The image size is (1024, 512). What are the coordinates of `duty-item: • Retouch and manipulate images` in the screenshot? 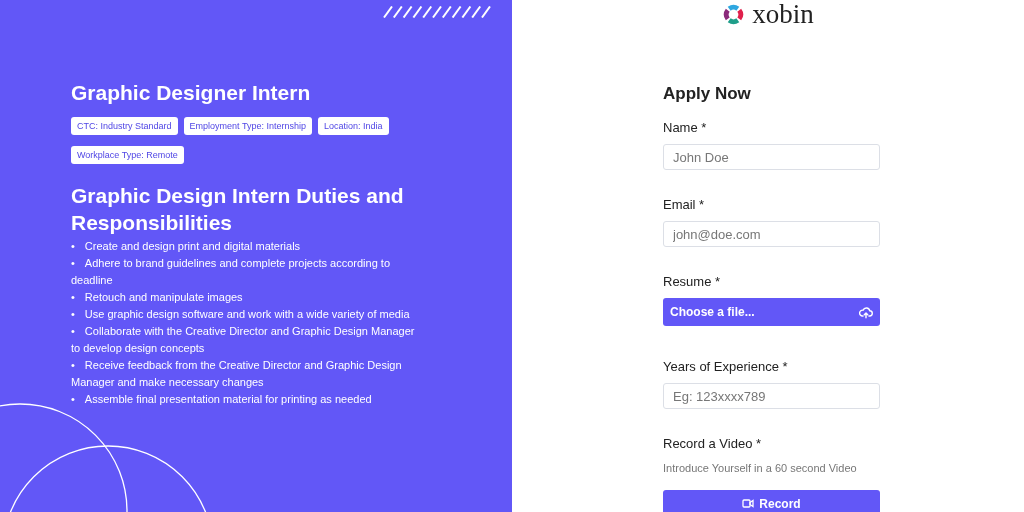 It's located at (157, 297).